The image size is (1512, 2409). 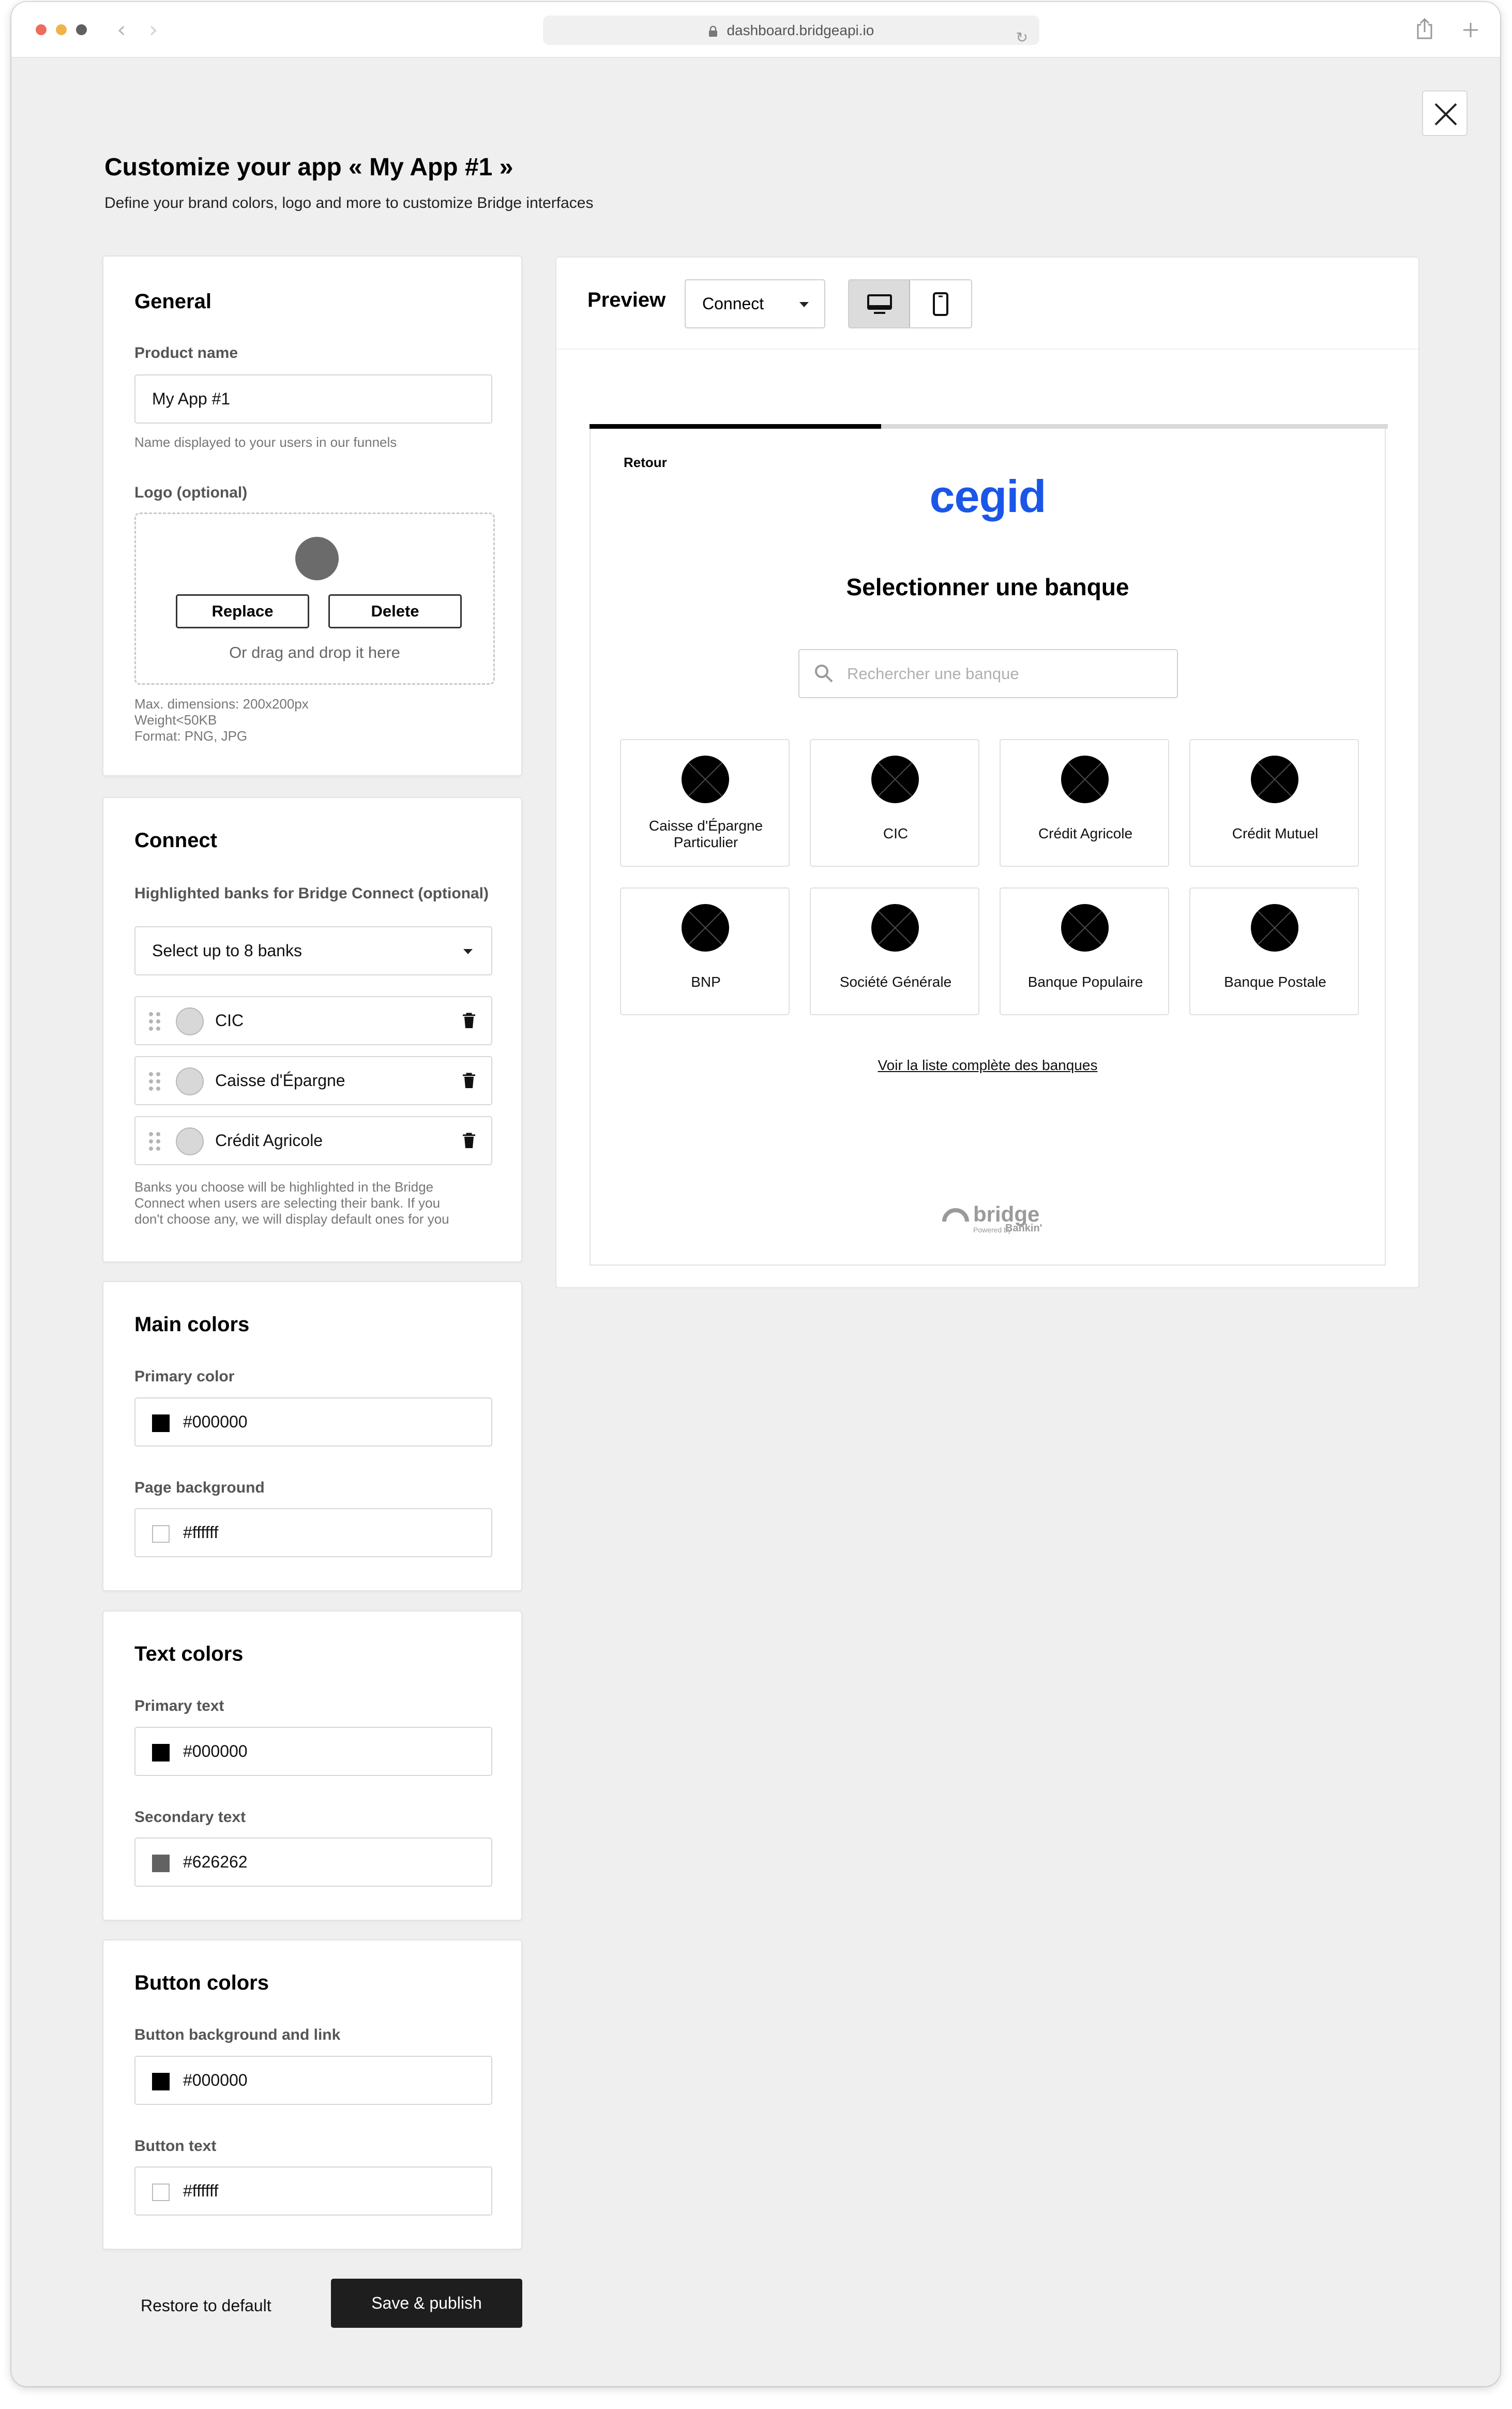 What do you see at coordinates (317, 559) in the screenshot?
I see `logo-preview` at bounding box center [317, 559].